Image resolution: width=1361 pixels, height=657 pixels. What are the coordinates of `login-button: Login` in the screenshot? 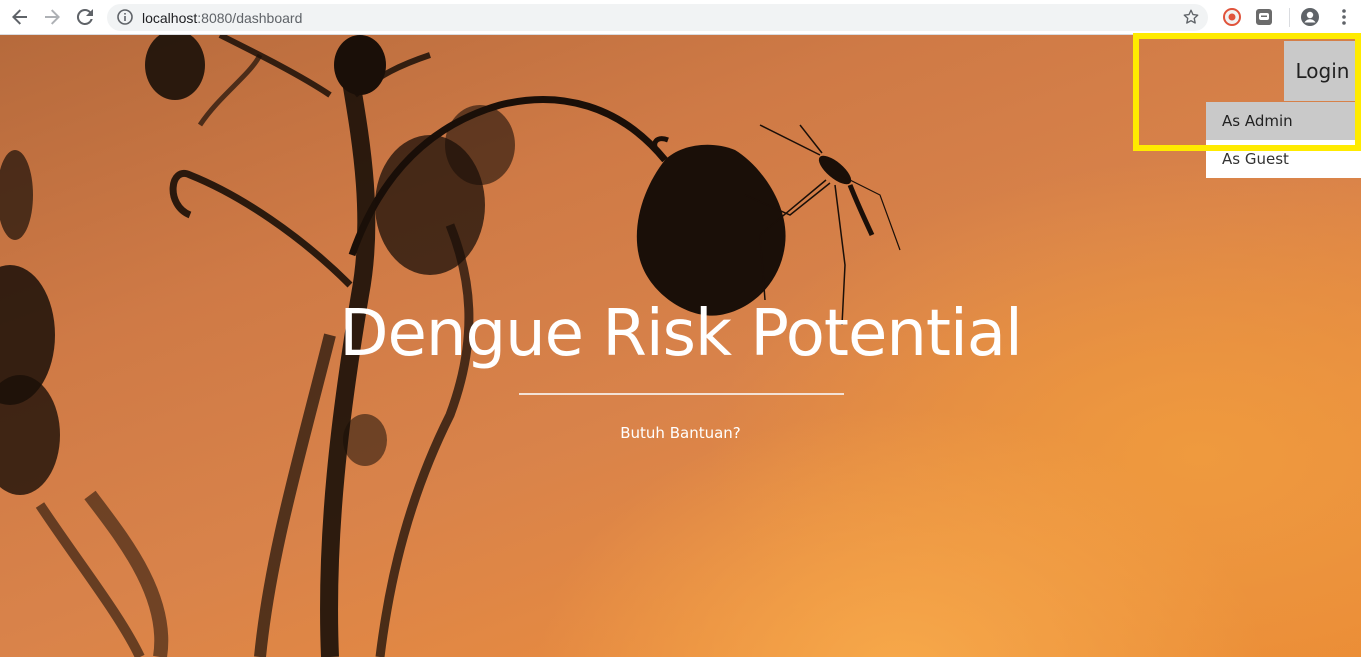 It's located at (1322, 71).